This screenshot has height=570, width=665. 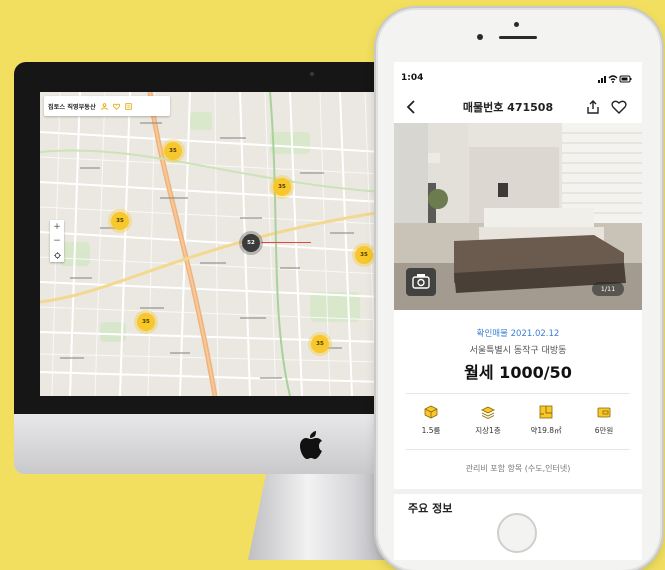 I want to click on map-cluster-marker-selected: 52, so click(x=251, y=243).